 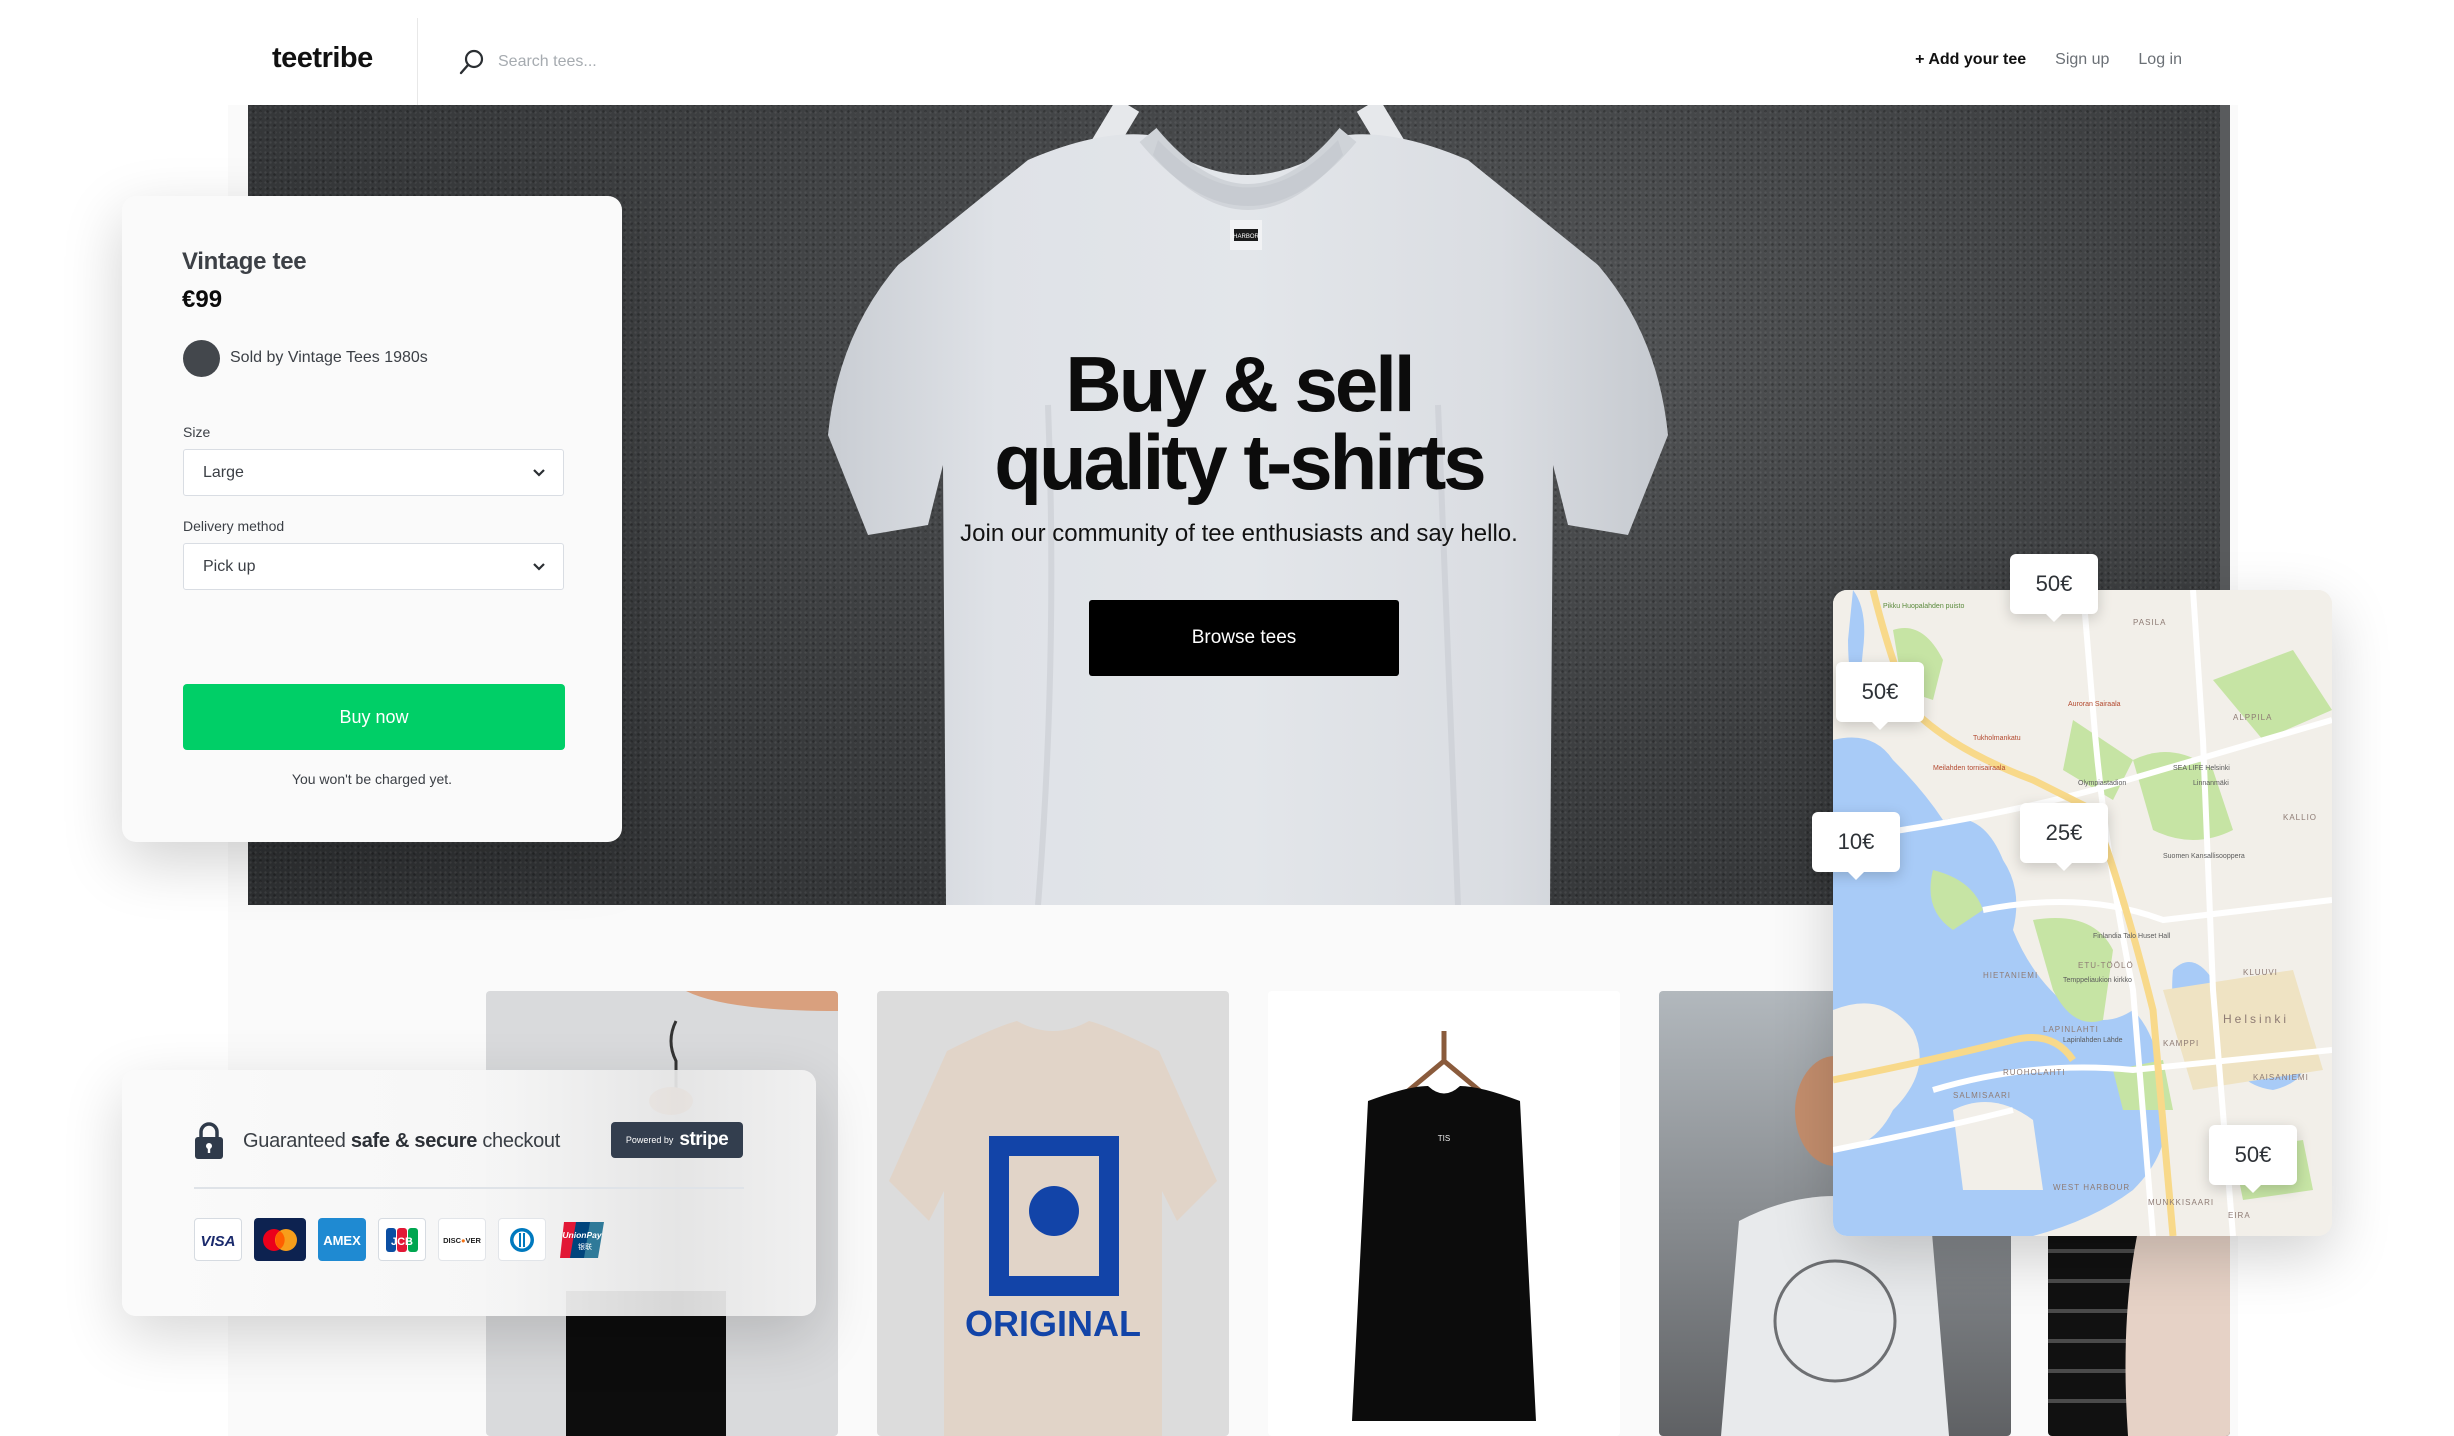 What do you see at coordinates (2160, 60) in the screenshot?
I see `log-in-link: Log in` at bounding box center [2160, 60].